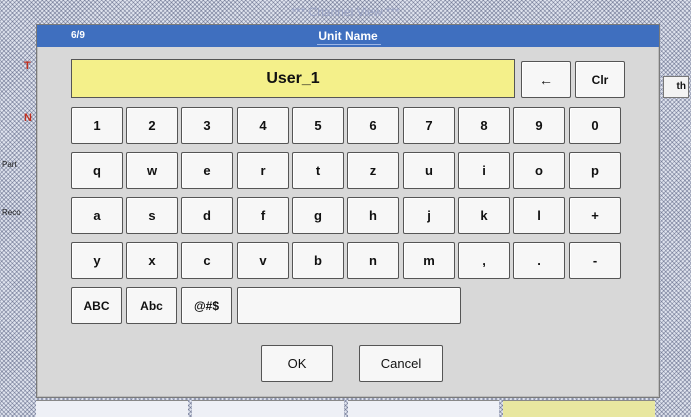  I want to click on key-3-6: m, so click(429, 260).